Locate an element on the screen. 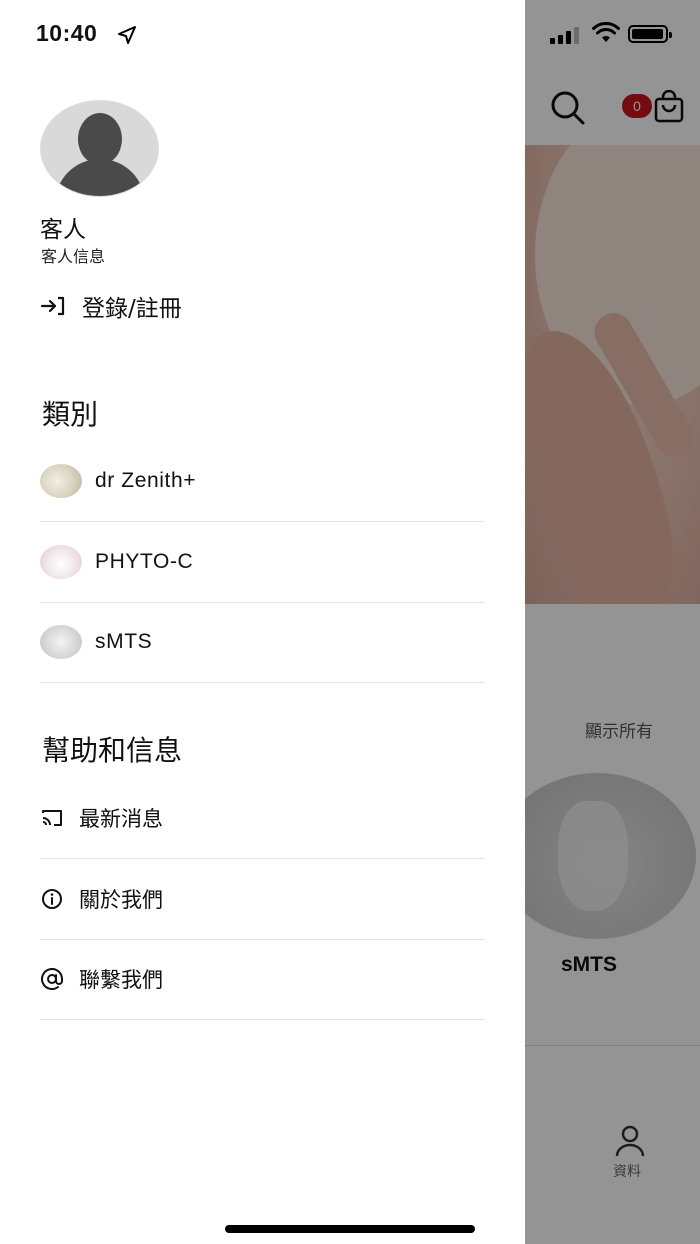 This screenshot has height=1244, width=700. menu-item-news: 最新消息 is located at coordinates (262, 818).